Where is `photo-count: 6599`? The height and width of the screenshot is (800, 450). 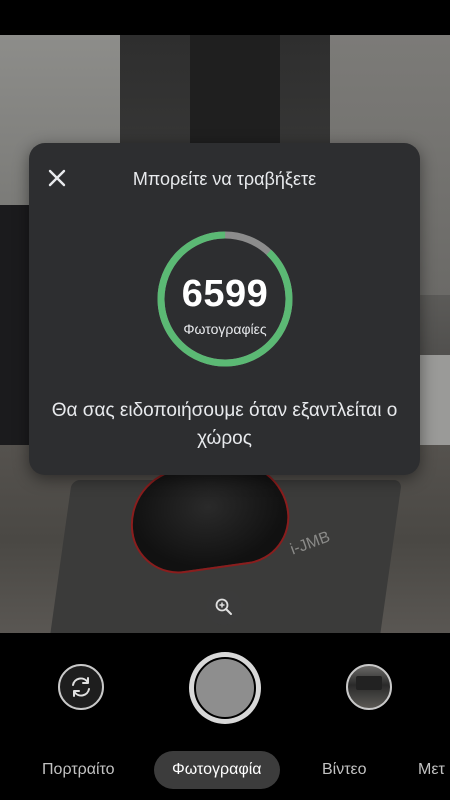
photo-count: 6599 is located at coordinates (225, 294).